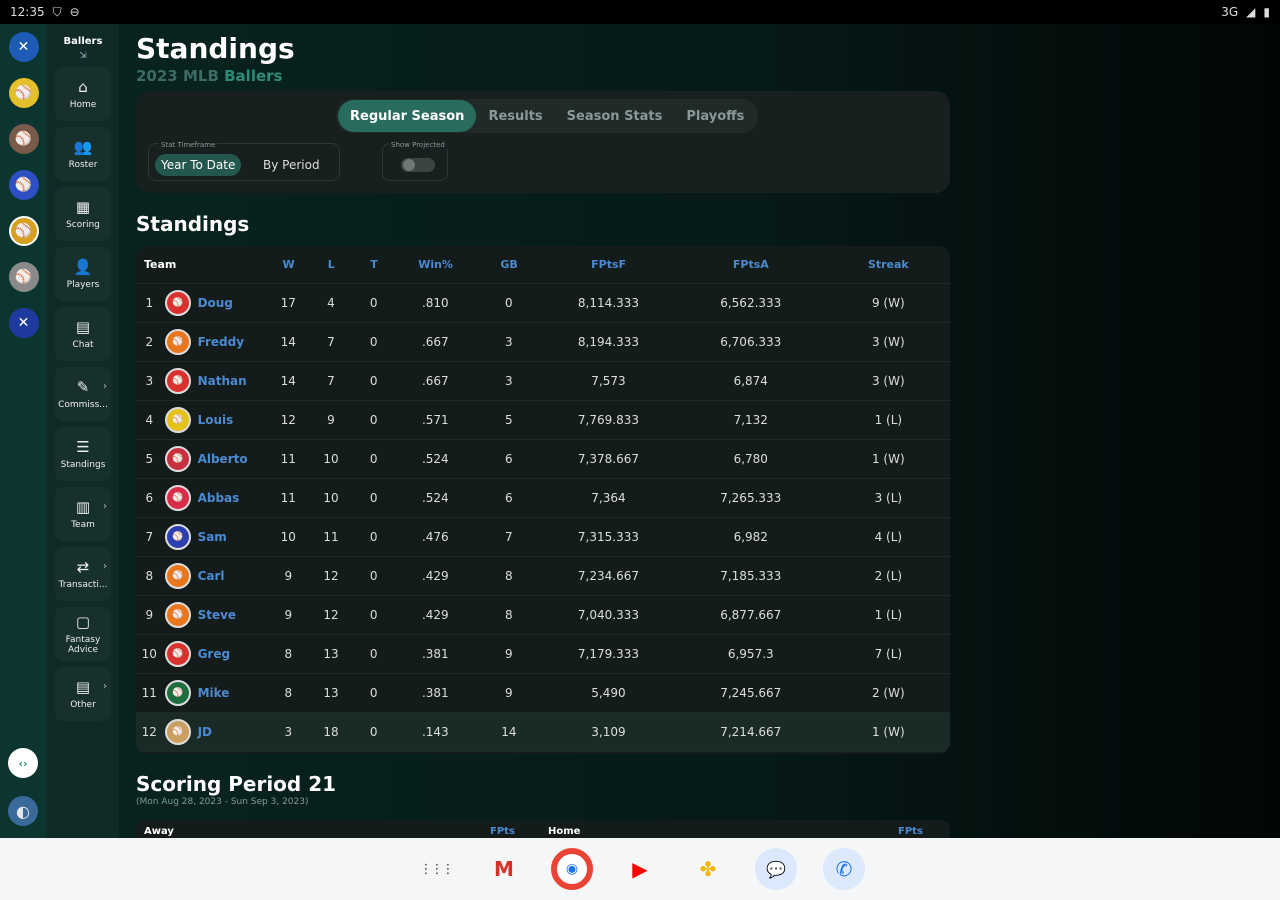 The width and height of the screenshot is (1280, 900). Describe the element at coordinates (23, 47) in the screenshot. I see `league-logo-1-icon: ✕` at that location.